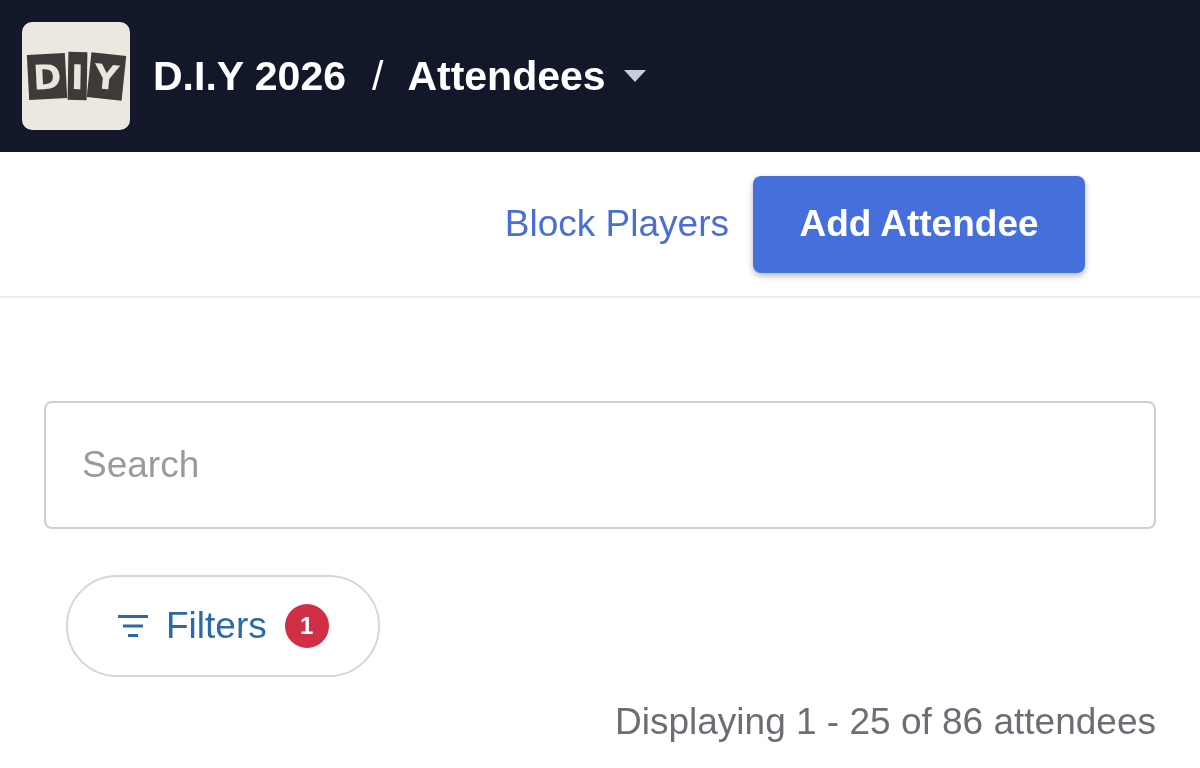 This screenshot has width=1200, height=768. Describe the element at coordinates (634, 76) in the screenshot. I see `caret-icon` at that location.